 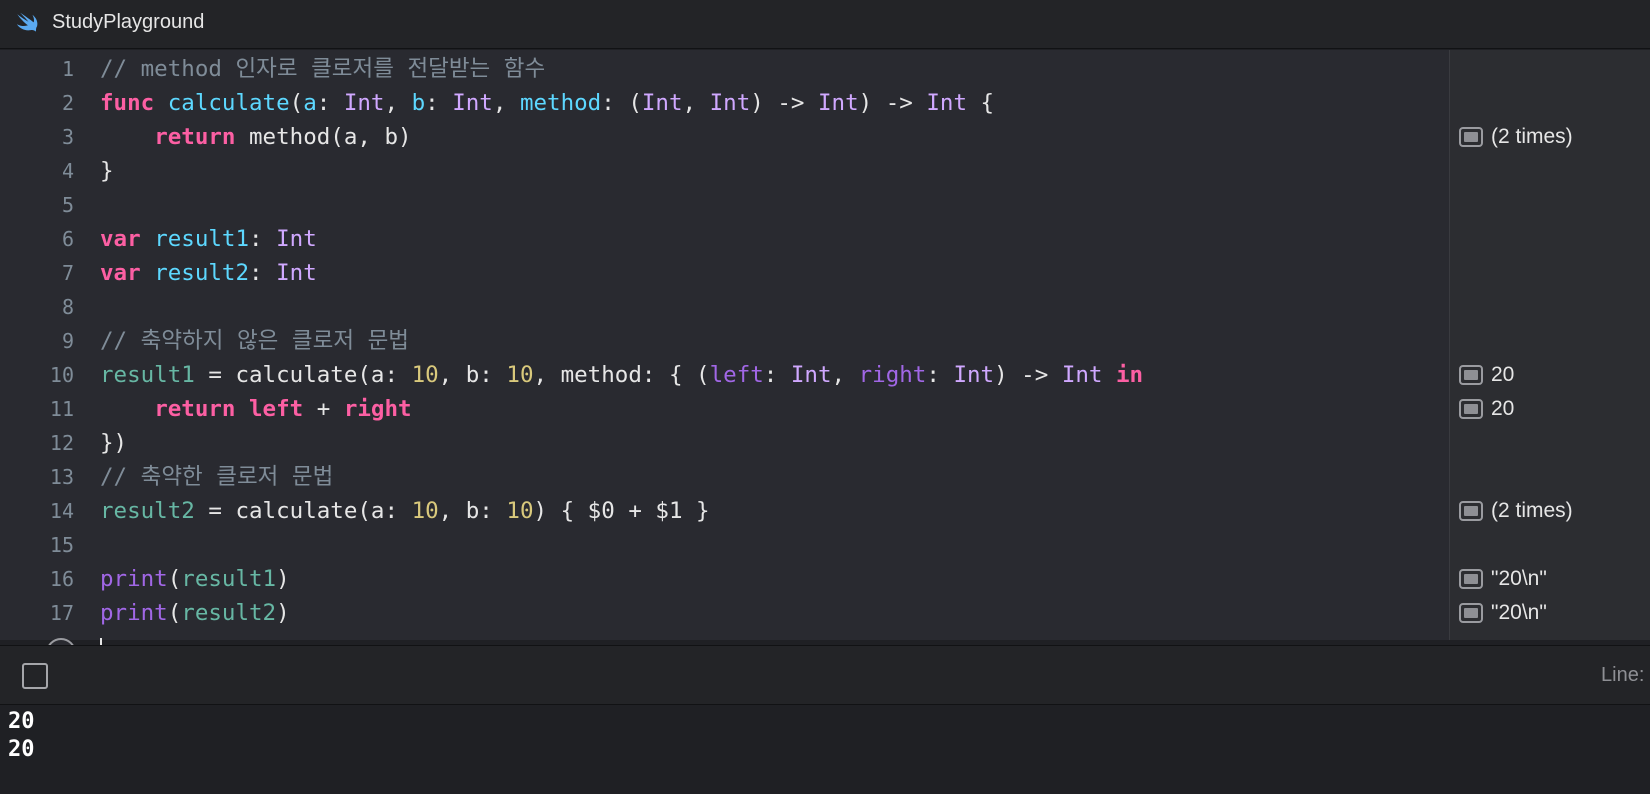 I want to click on code-line: 7 var result2: Int, so click(x=724, y=273).